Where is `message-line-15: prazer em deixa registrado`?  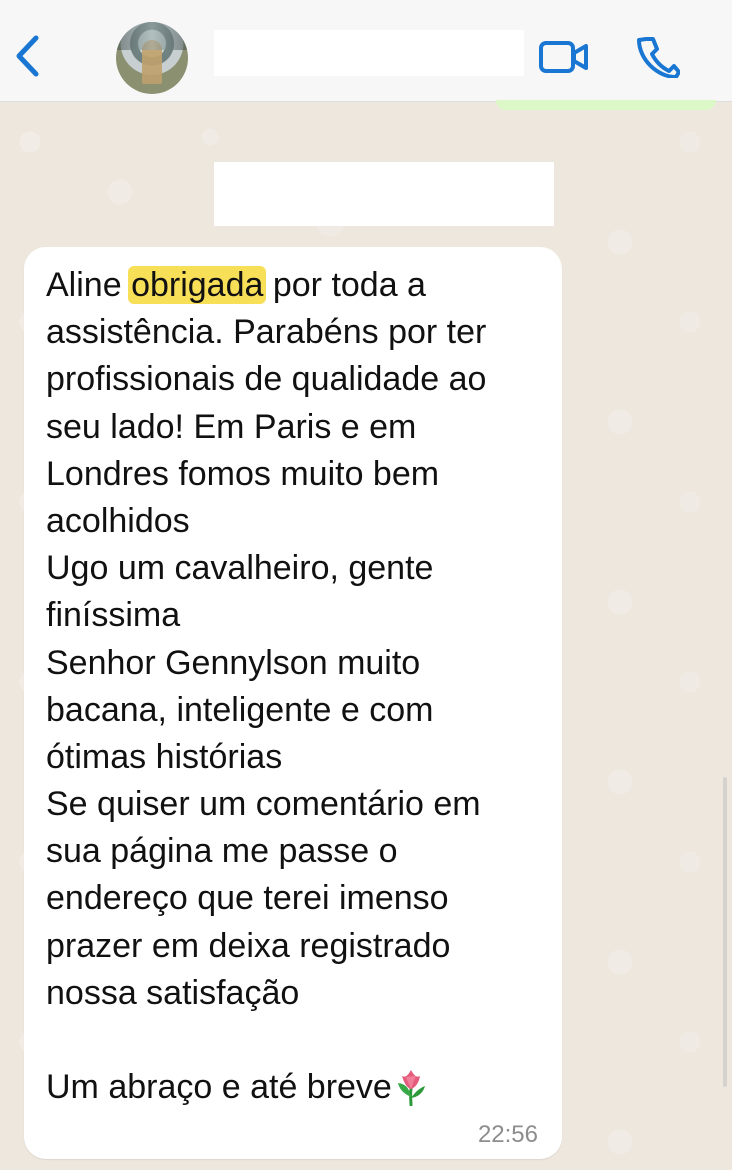 message-line-15: prazer em deixa registrado is located at coordinates (248, 945).